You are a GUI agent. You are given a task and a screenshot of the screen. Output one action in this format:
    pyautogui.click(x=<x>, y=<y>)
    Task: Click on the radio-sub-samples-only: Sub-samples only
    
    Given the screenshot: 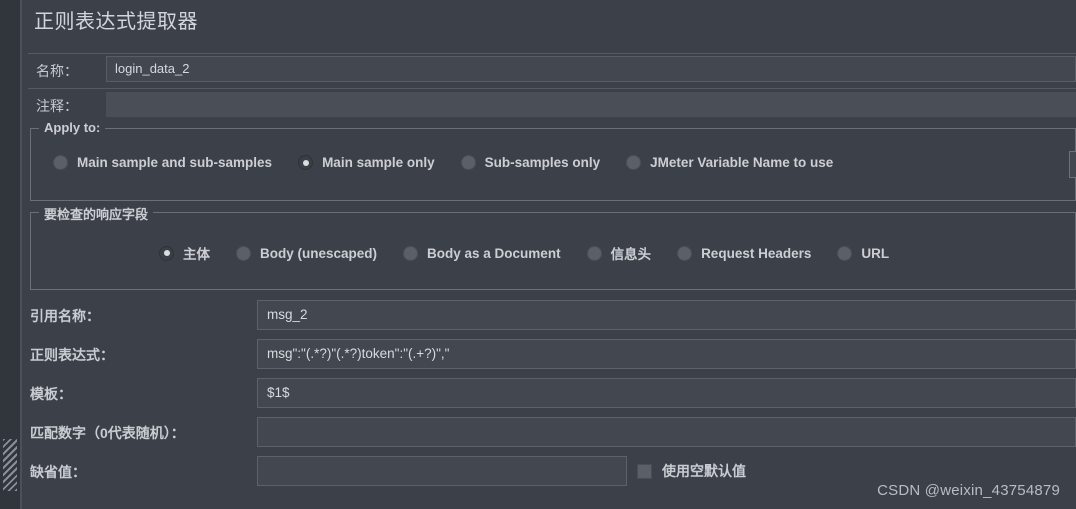 What is the action you would take?
    pyautogui.click(x=530, y=162)
    